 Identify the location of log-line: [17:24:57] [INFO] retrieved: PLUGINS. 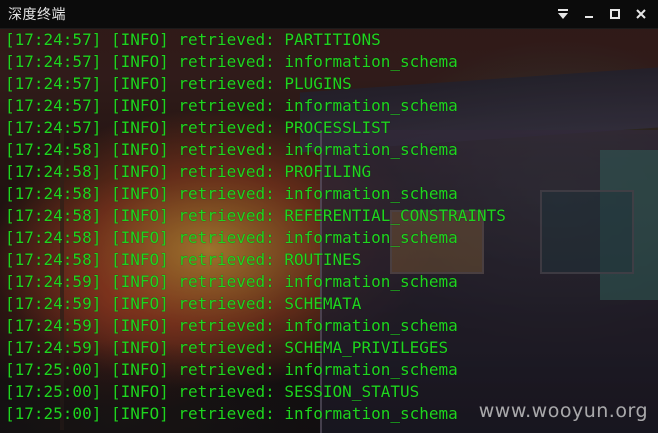
(178, 84).